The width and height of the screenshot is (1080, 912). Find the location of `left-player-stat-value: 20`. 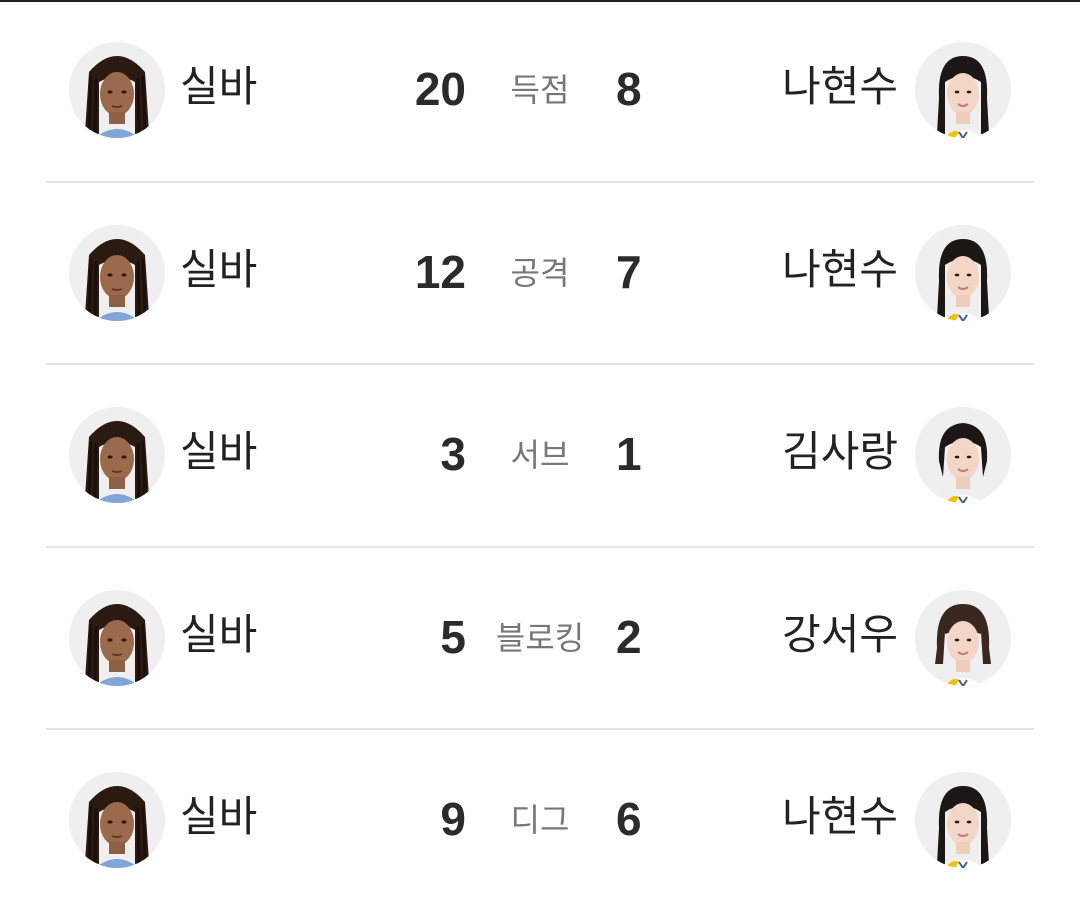

left-player-stat-value: 20 is located at coordinates (440, 89).